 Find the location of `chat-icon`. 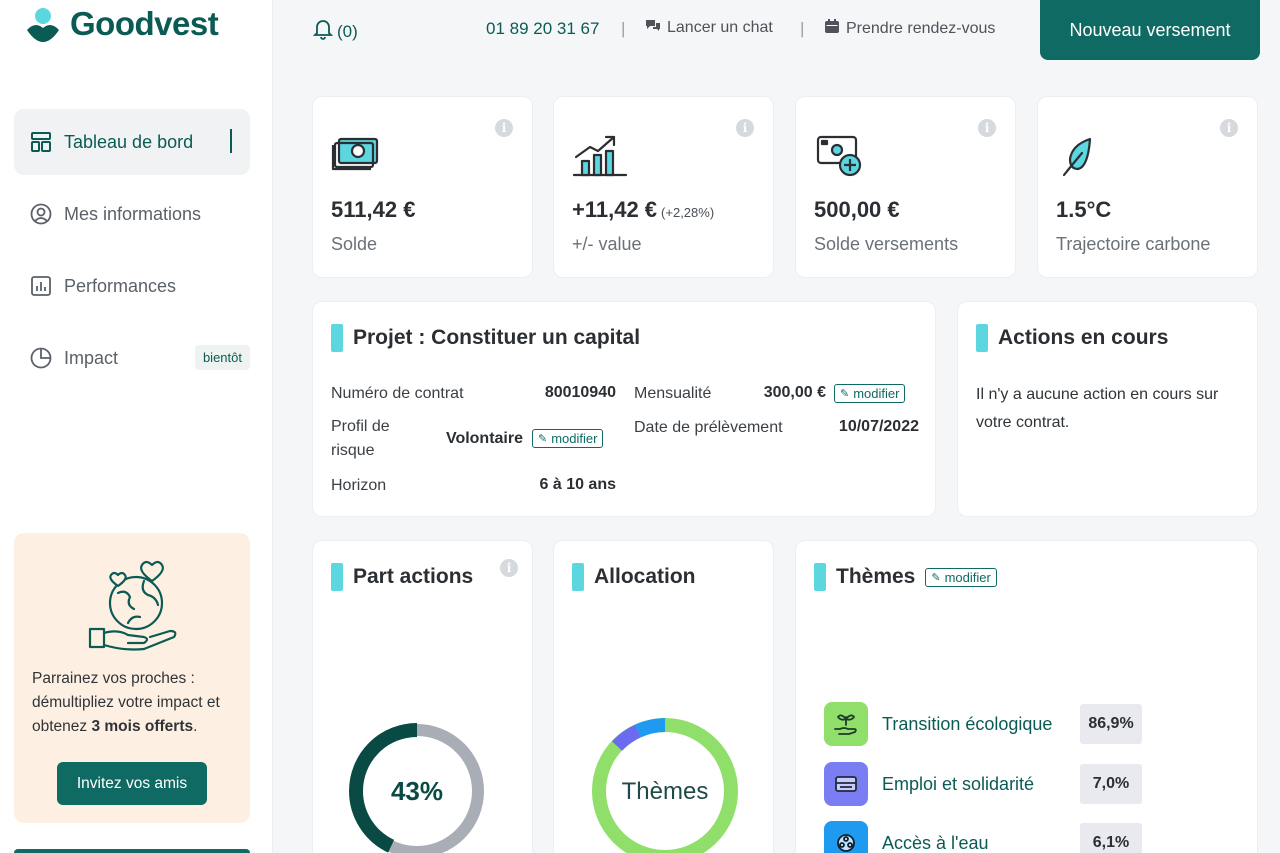

chat-icon is located at coordinates (653, 28).